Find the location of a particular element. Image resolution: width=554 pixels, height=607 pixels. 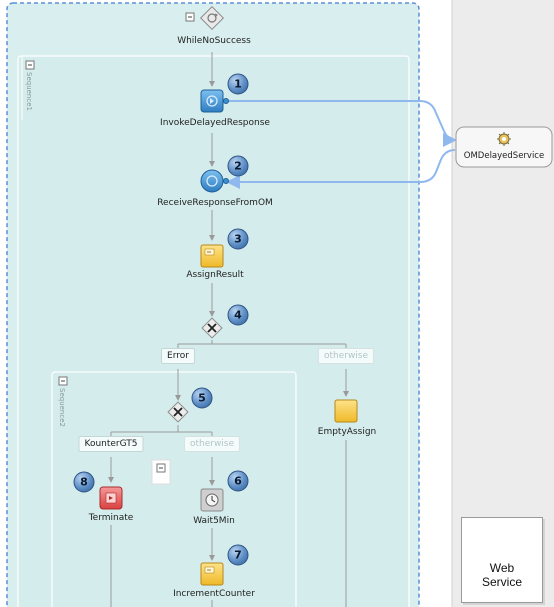

branch-error: Error is located at coordinates (178, 356).